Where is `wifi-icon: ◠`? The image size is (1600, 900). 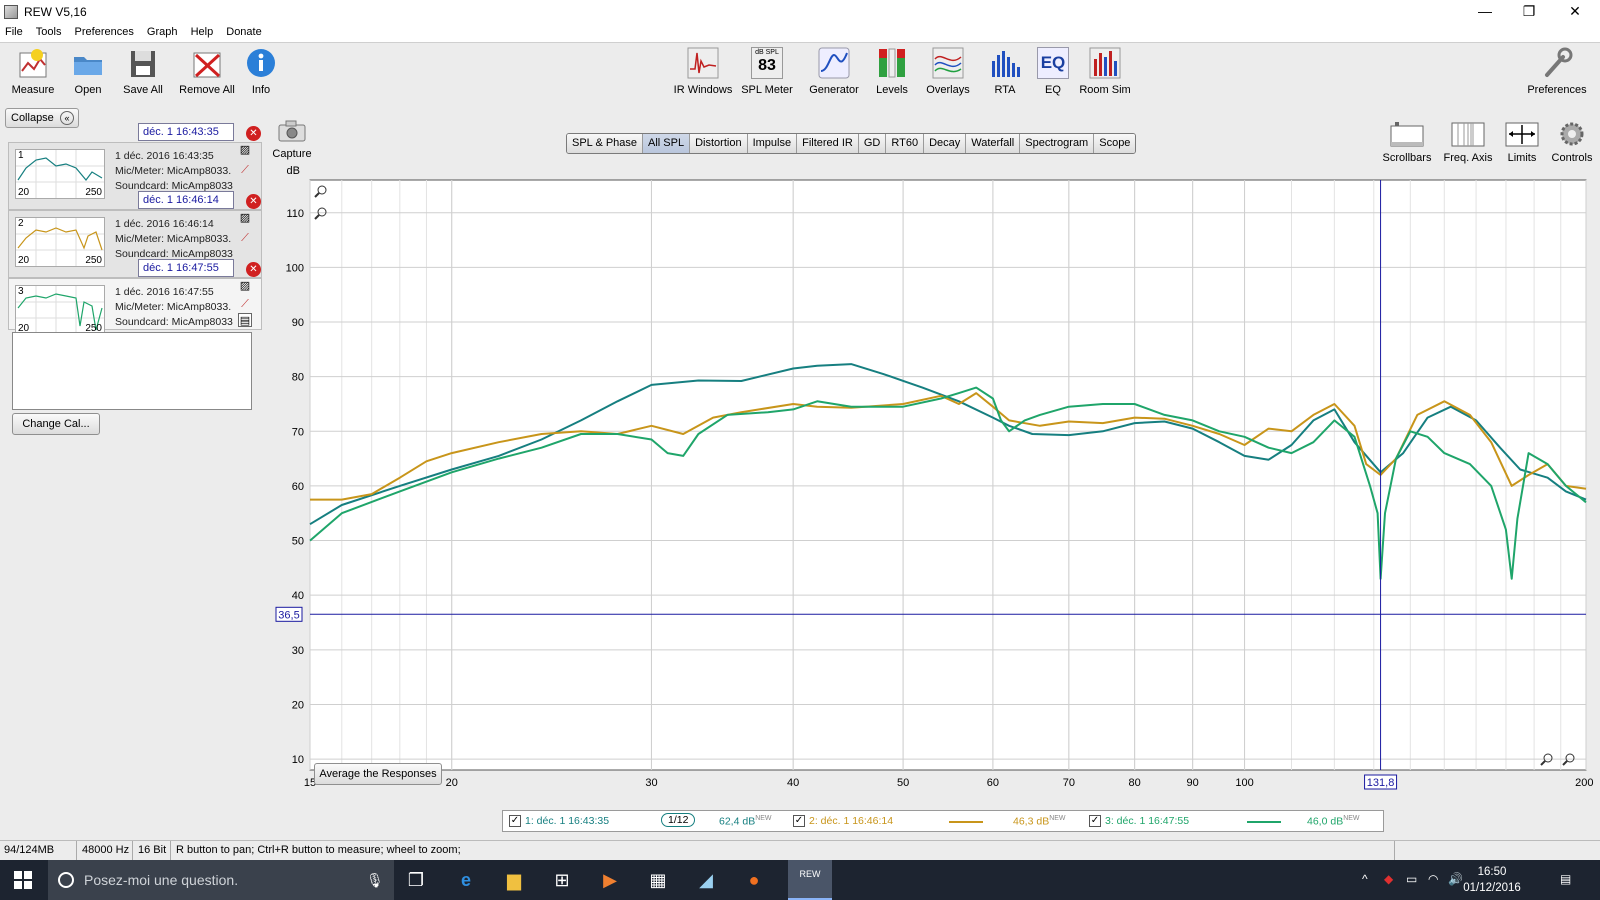
wifi-icon: ◠ is located at coordinates (1433, 879).